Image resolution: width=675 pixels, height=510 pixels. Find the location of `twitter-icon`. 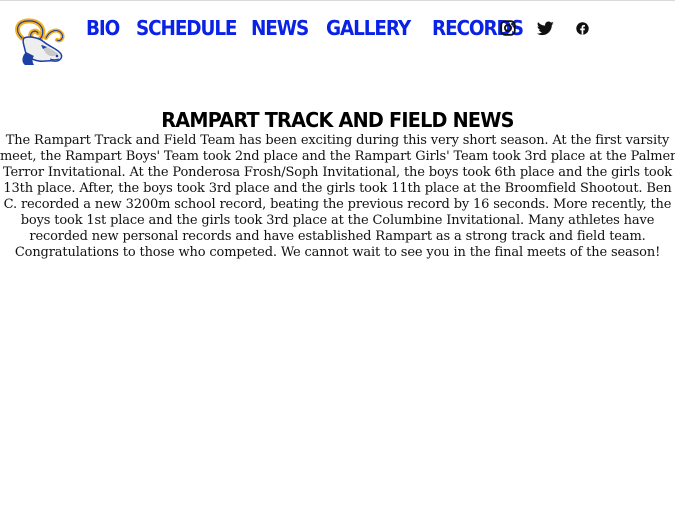

twitter-icon is located at coordinates (545, 28).